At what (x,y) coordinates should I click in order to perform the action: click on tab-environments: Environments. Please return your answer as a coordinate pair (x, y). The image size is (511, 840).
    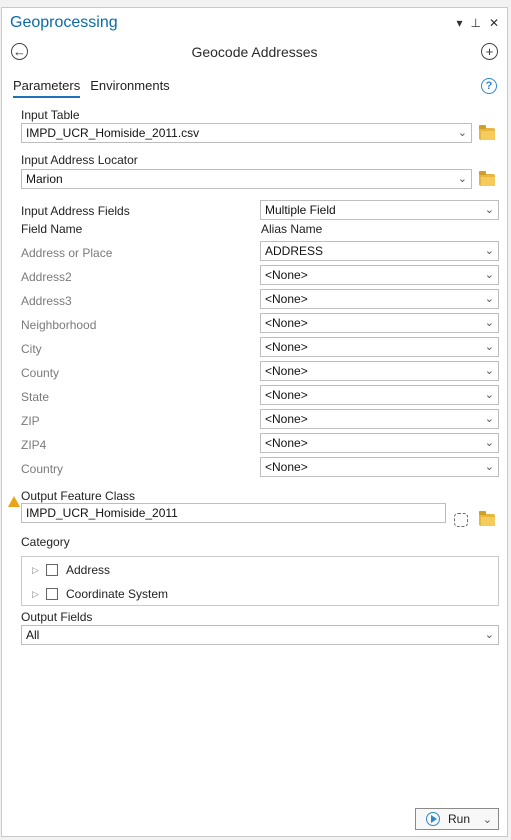
    Looking at the image, I should click on (129, 88).